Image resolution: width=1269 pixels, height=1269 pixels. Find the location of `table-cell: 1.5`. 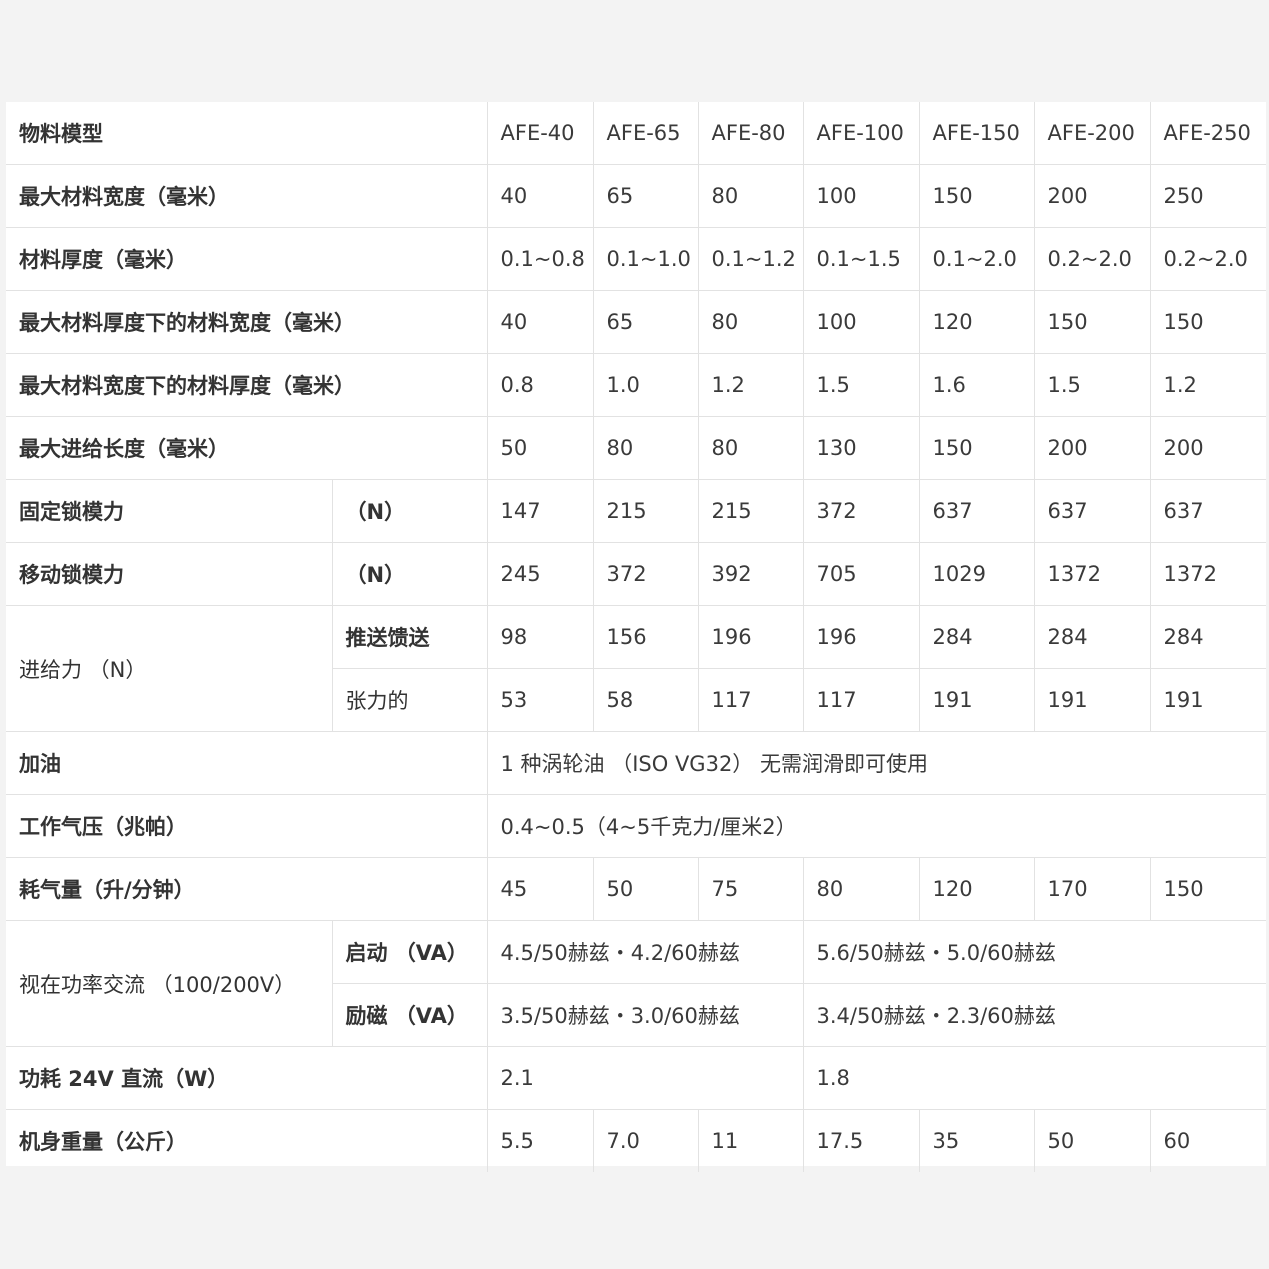

table-cell: 1.5 is located at coordinates (861, 385).